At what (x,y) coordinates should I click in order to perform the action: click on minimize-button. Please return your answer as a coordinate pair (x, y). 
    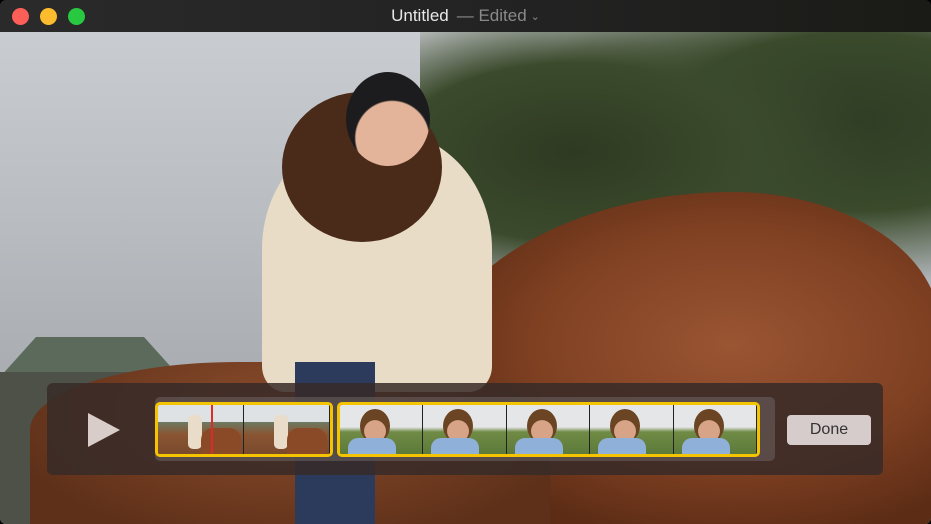
    Looking at the image, I should click on (48, 16).